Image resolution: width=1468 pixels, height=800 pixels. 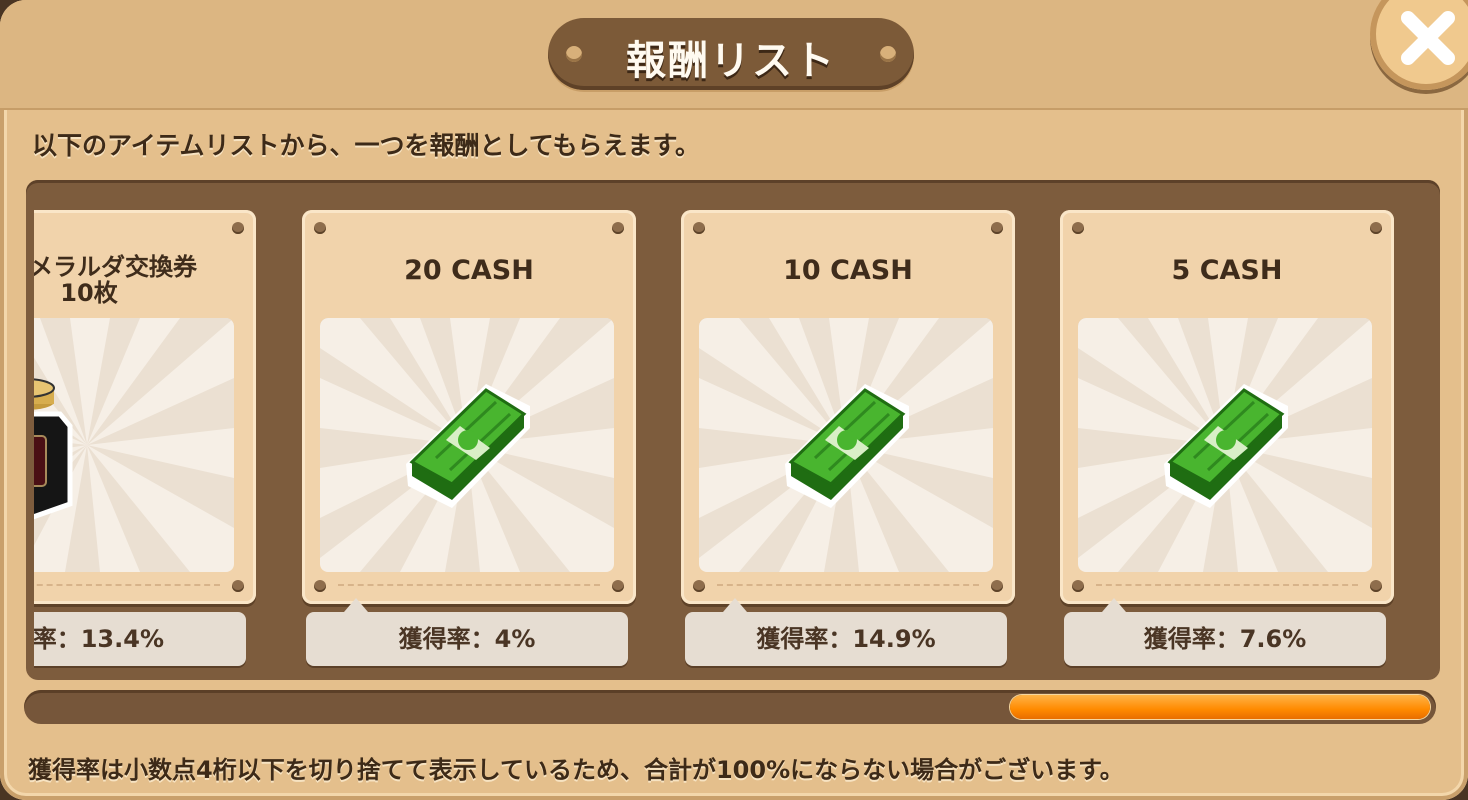 What do you see at coordinates (1225, 639) in the screenshot?
I see `drop-rate-text: 獲得率：7.6%` at bounding box center [1225, 639].